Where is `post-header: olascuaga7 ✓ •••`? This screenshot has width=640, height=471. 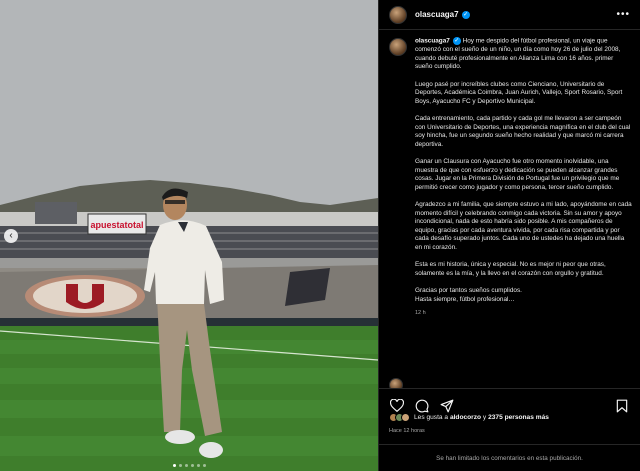
post-header: olascuaga7 ✓ ••• is located at coordinates (509, 15).